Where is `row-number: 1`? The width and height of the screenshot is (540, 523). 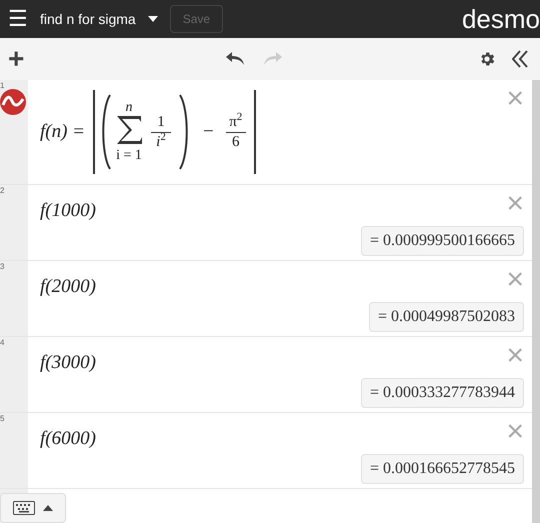
row-number: 1 is located at coordinates (2, 86).